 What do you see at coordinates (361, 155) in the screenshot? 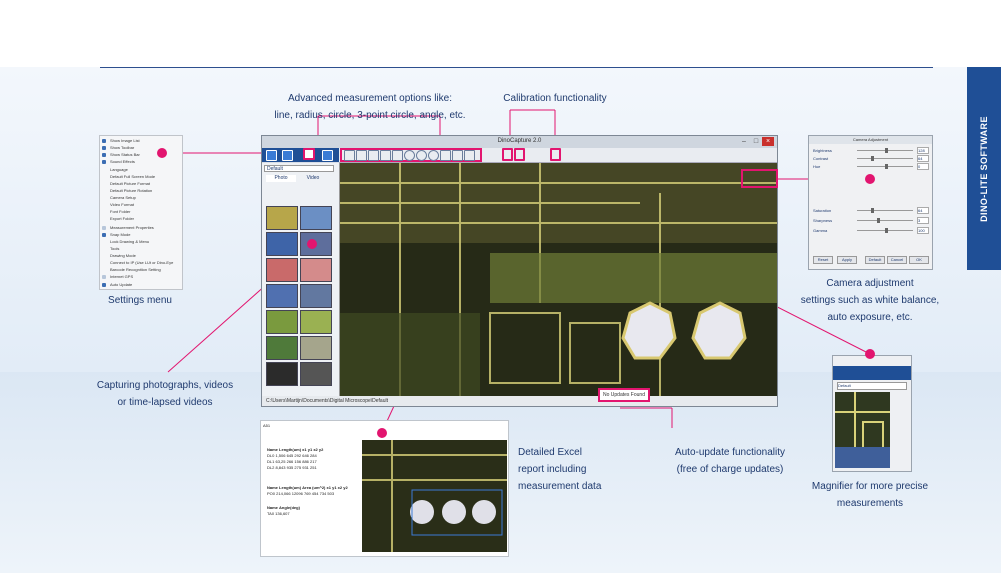
I see `line-tool-icon` at bounding box center [361, 155].